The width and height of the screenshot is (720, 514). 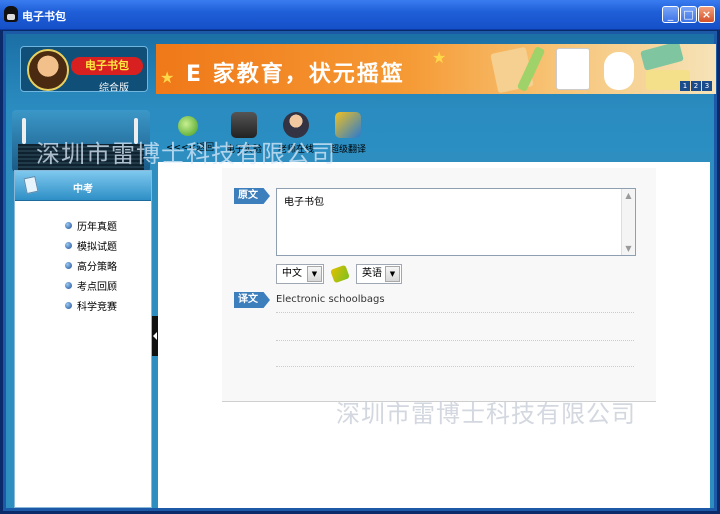 What do you see at coordinates (295, 74) in the screenshot?
I see `banner-text: E 家教育，状元摇篮` at bounding box center [295, 74].